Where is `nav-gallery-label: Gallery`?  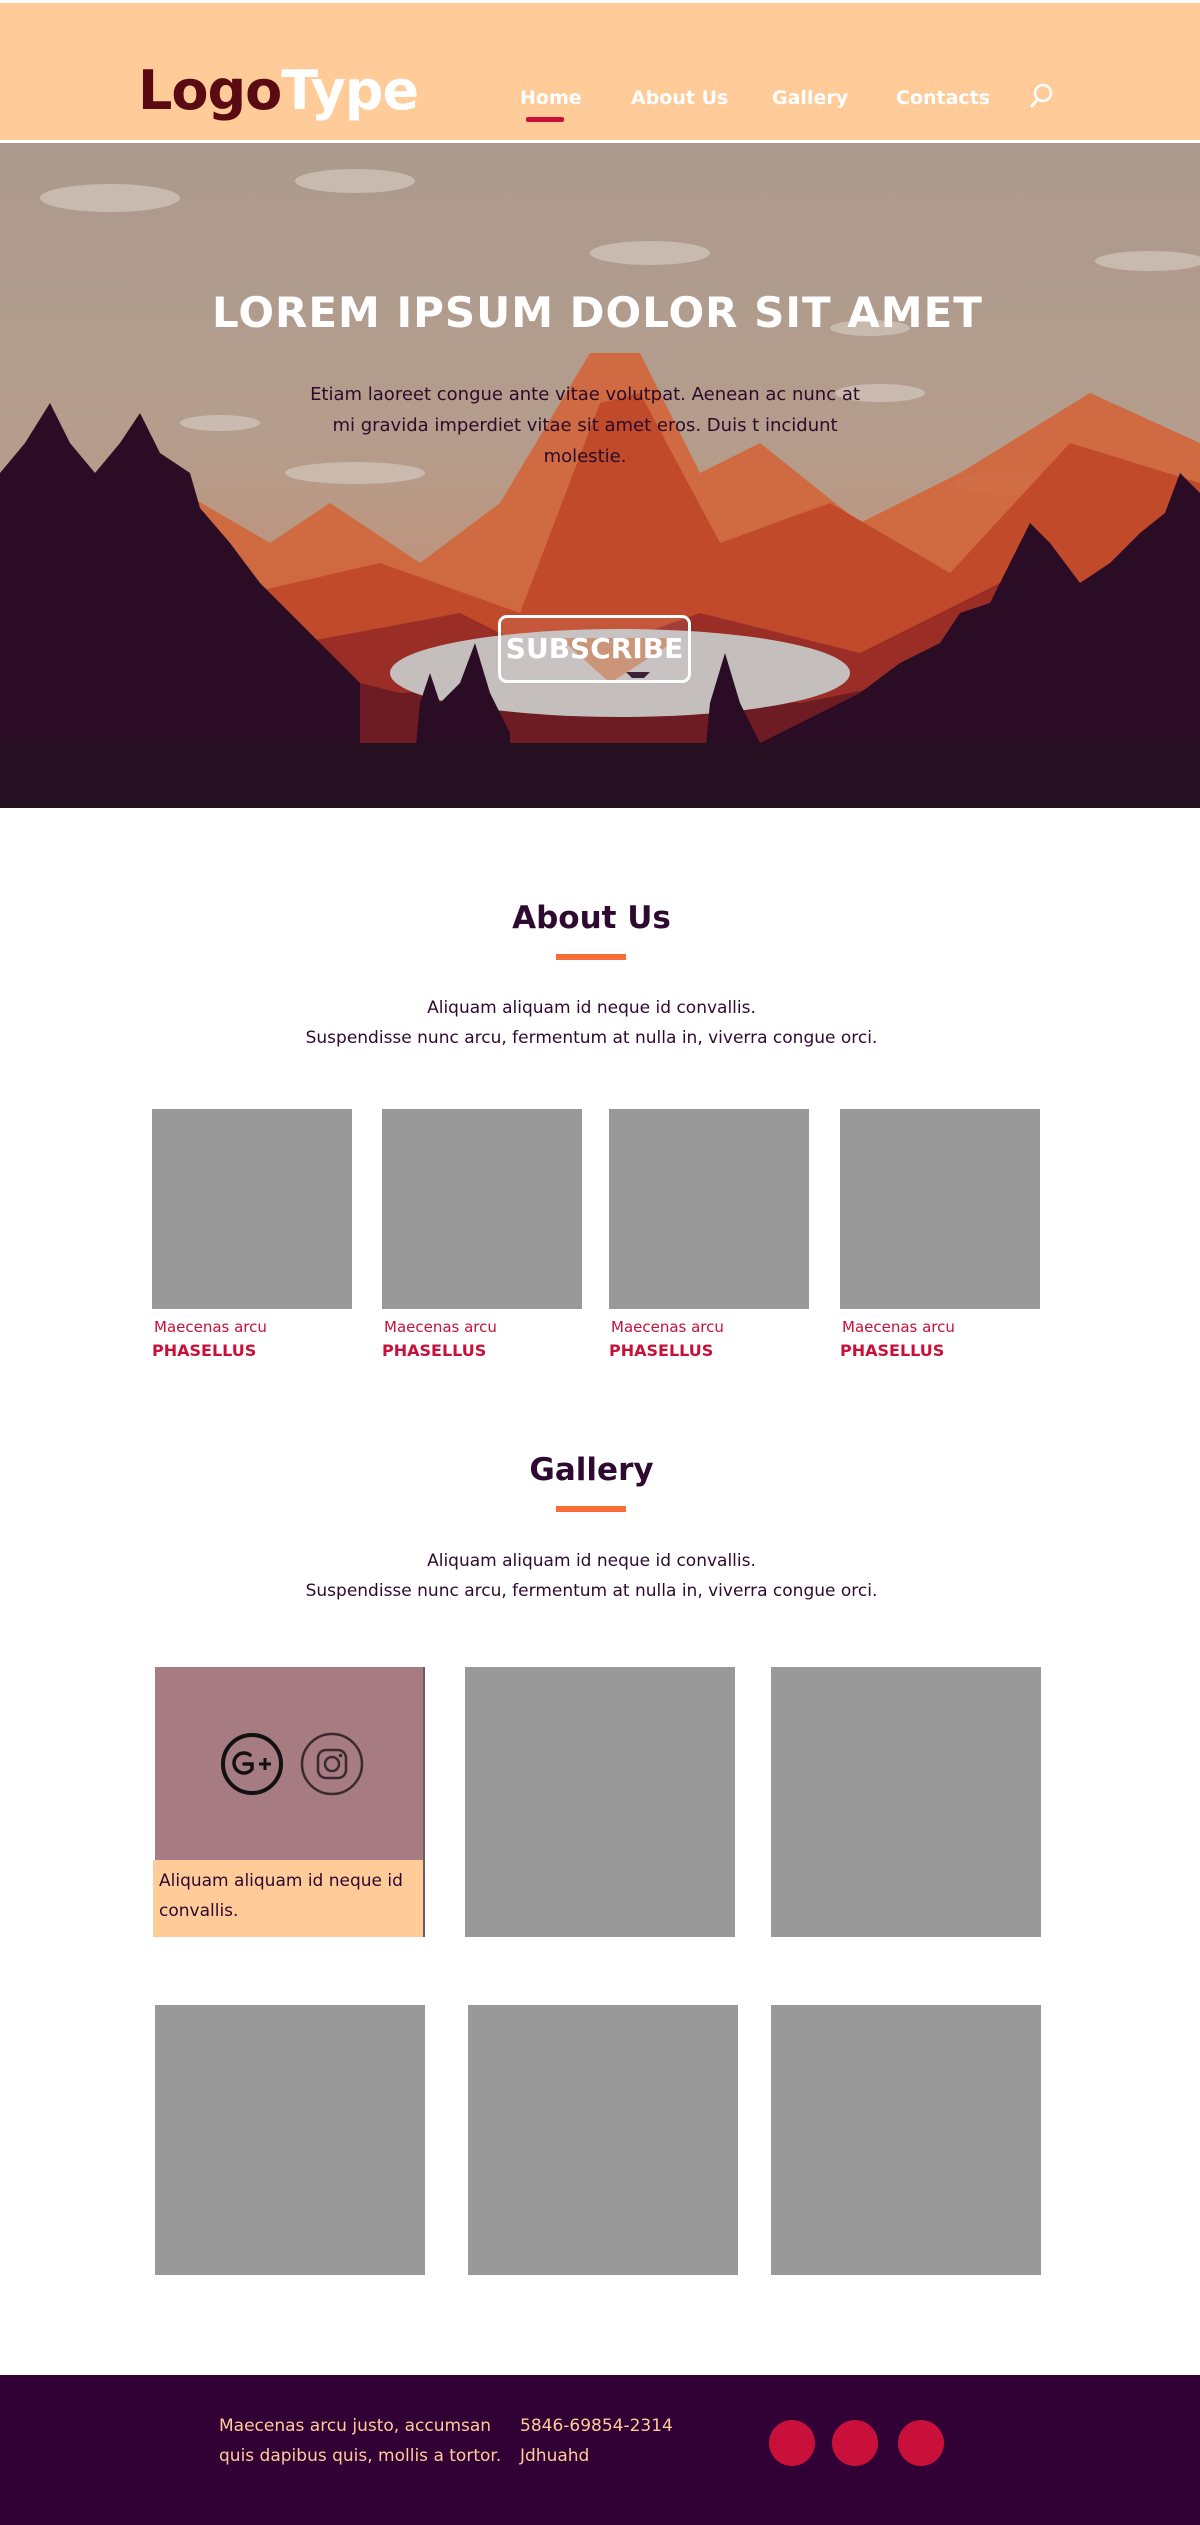 nav-gallery-label: Gallery is located at coordinates (810, 98).